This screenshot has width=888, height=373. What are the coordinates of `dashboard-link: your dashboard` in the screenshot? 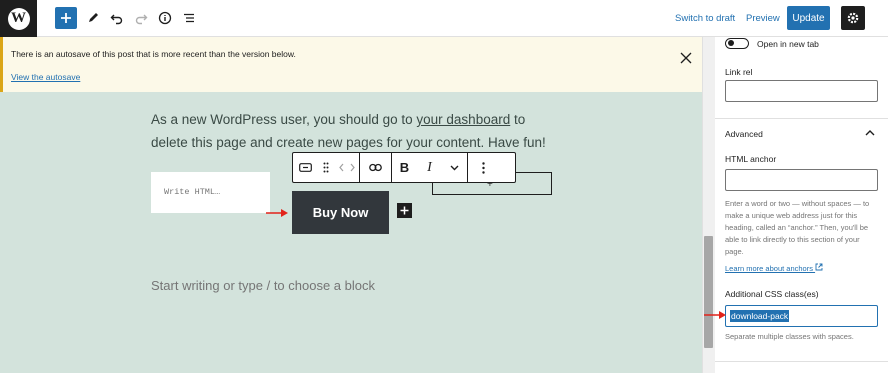 It's located at (463, 119).